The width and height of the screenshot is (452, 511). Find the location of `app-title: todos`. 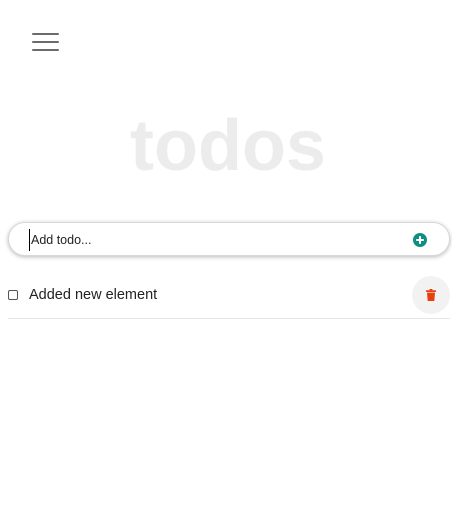

app-title: todos is located at coordinates (228, 146).